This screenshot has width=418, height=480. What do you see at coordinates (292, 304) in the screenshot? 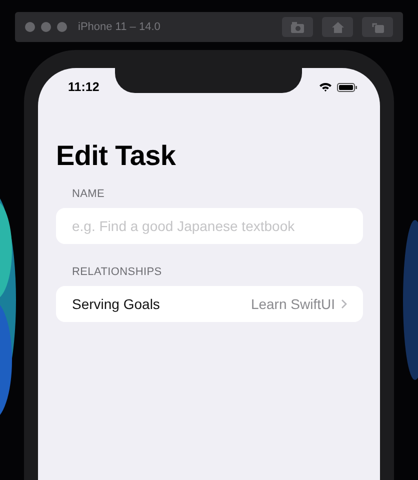
I see `row-value: Learn SwiftUI` at bounding box center [292, 304].